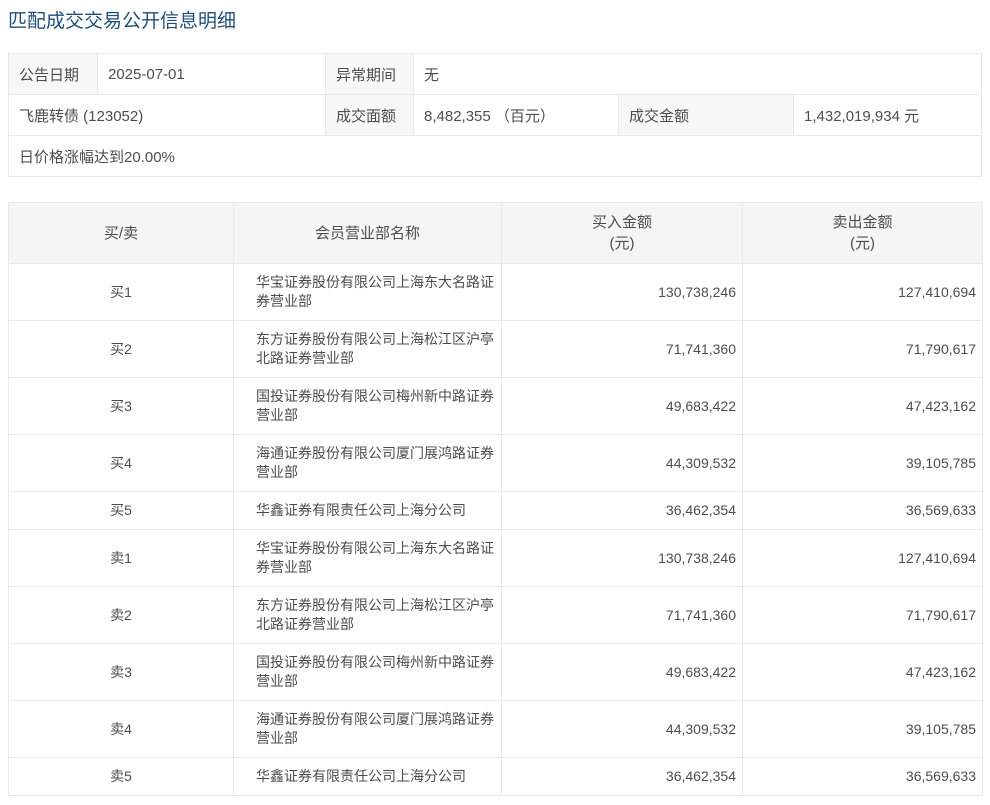  Describe the element at coordinates (121, 233) in the screenshot. I see `col-header-side: 买/卖` at that location.